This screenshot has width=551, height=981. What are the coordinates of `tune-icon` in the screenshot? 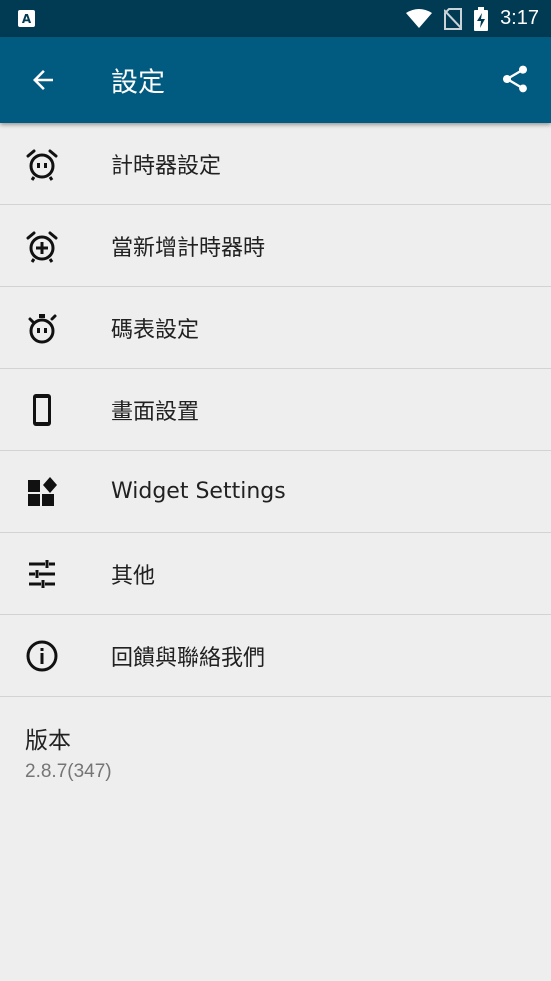 It's located at (42, 574).